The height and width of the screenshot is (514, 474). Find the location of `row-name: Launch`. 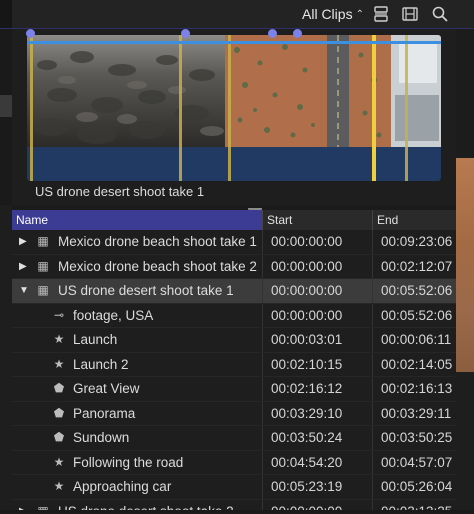

row-name: Launch is located at coordinates (95, 339).